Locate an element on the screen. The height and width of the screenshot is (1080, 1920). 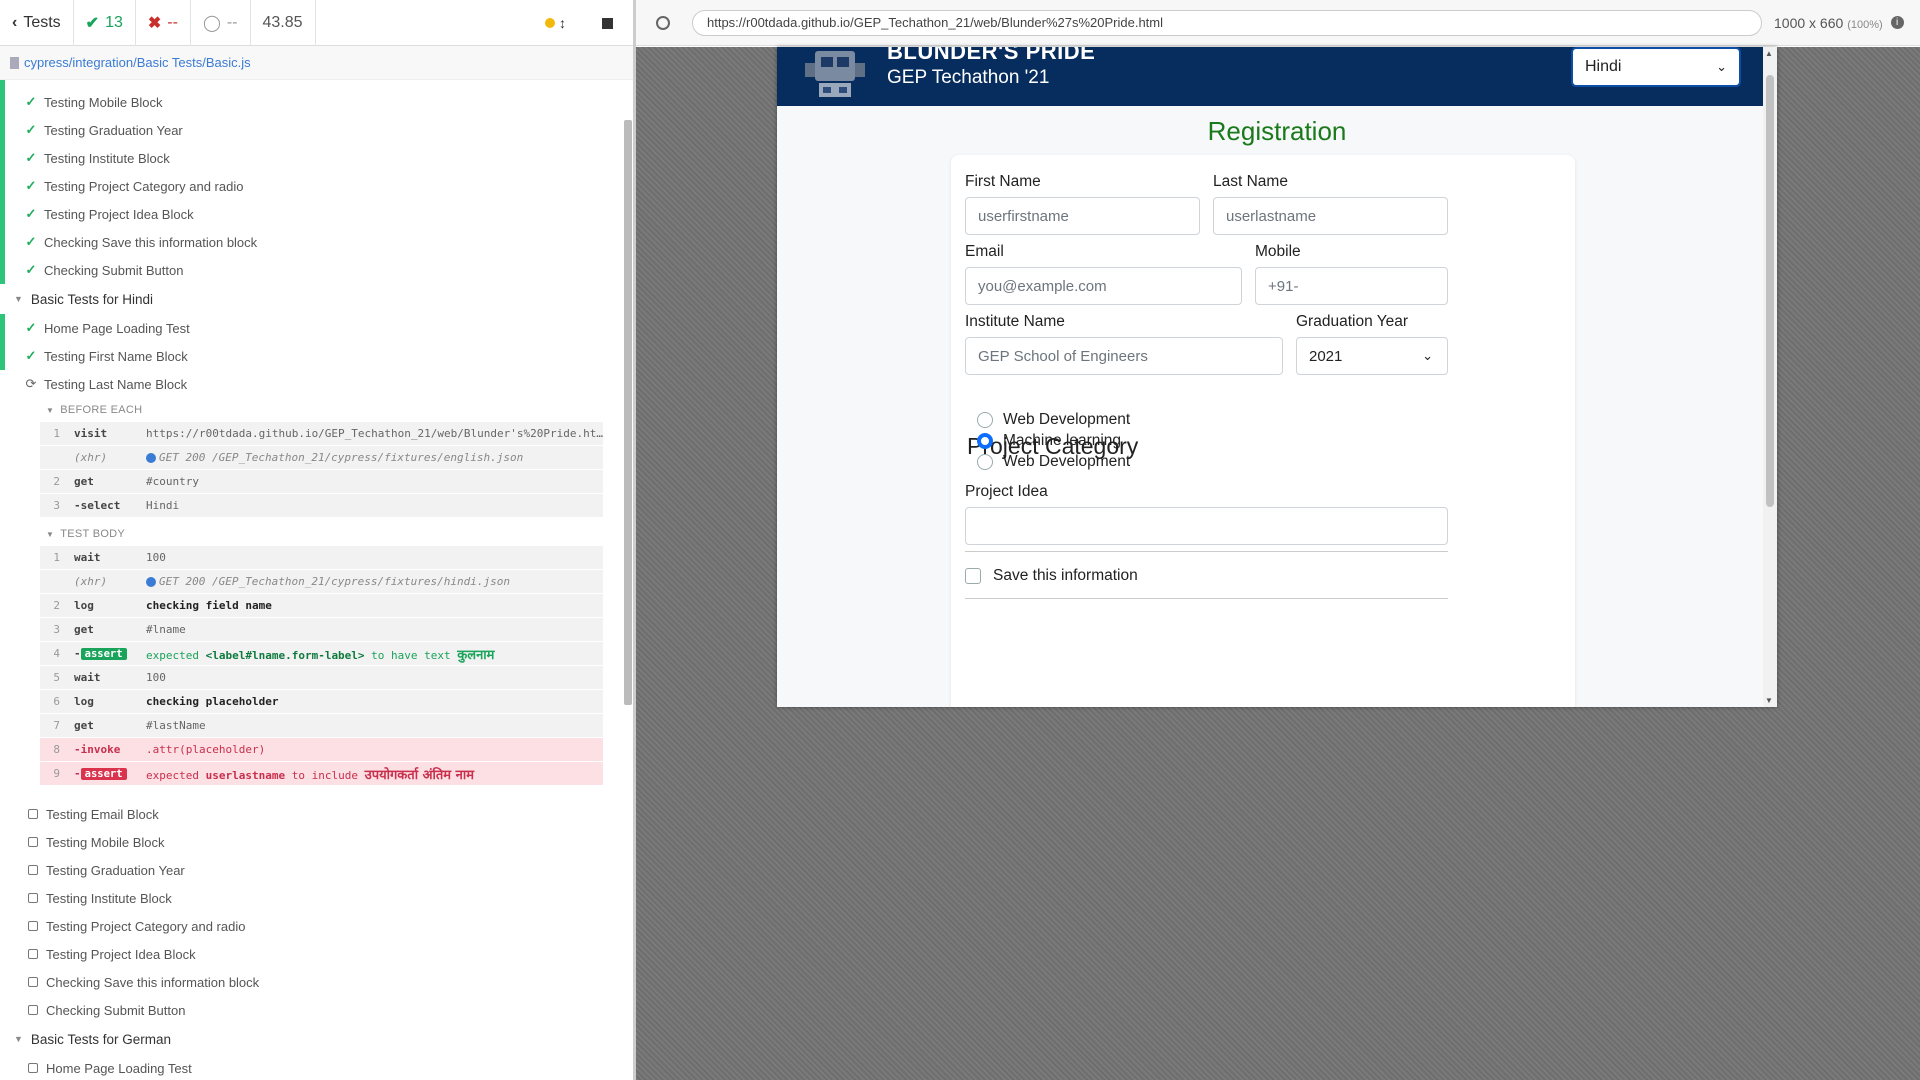
test-row-running: ⟳ Testing Last Name Block is located at coordinates (309, 384).